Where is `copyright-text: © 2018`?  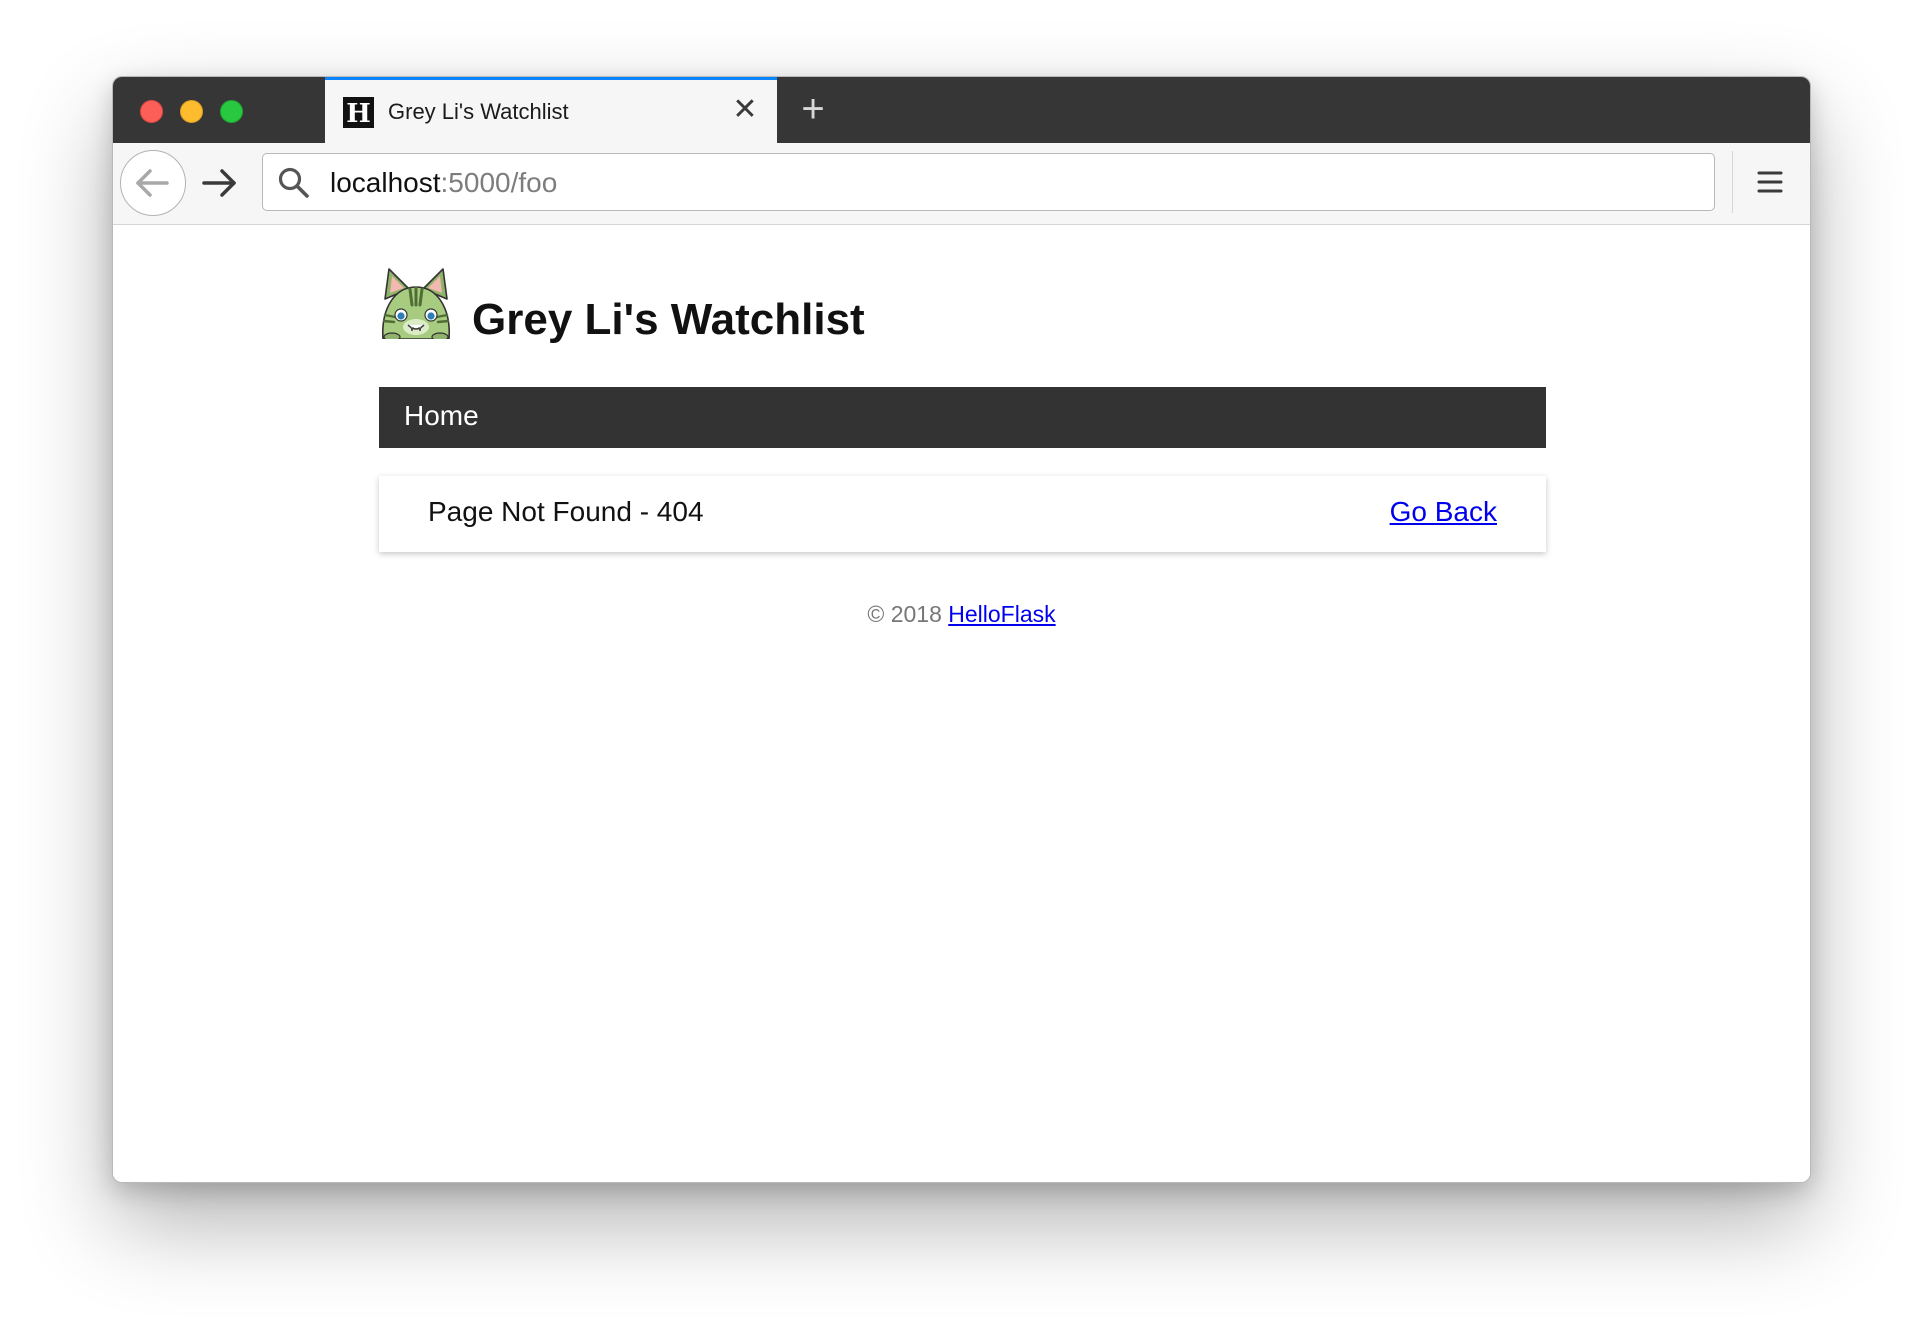 copyright-text: © 2018 is located at coordinates (908, 614).